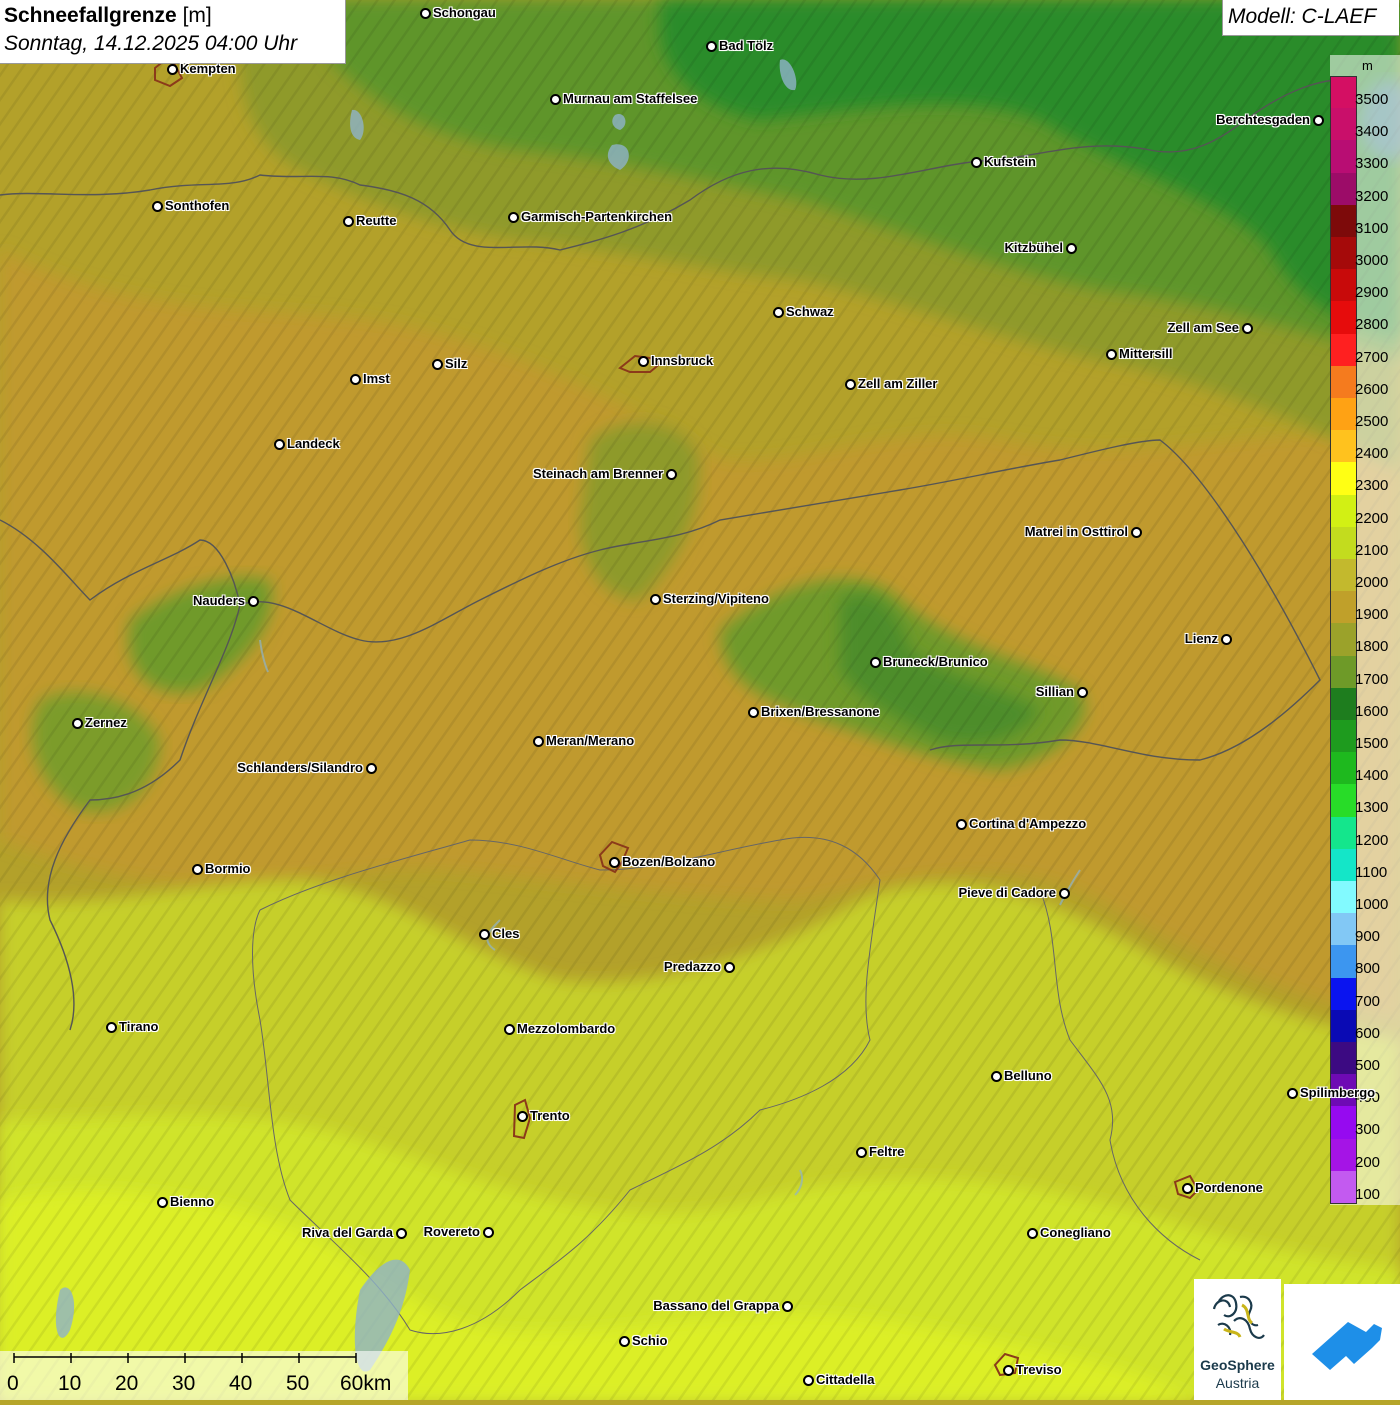 This screenshot has height=1405, width=1400. I want to click on city-marker-schwaz, so click(778, 312).